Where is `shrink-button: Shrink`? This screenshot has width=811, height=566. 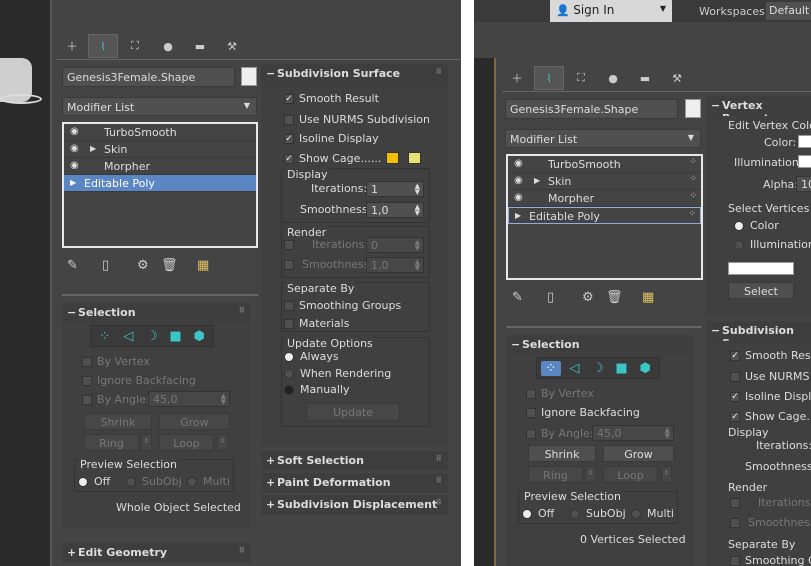
shrink-button: Shrink is located at coordinates (118, 421).